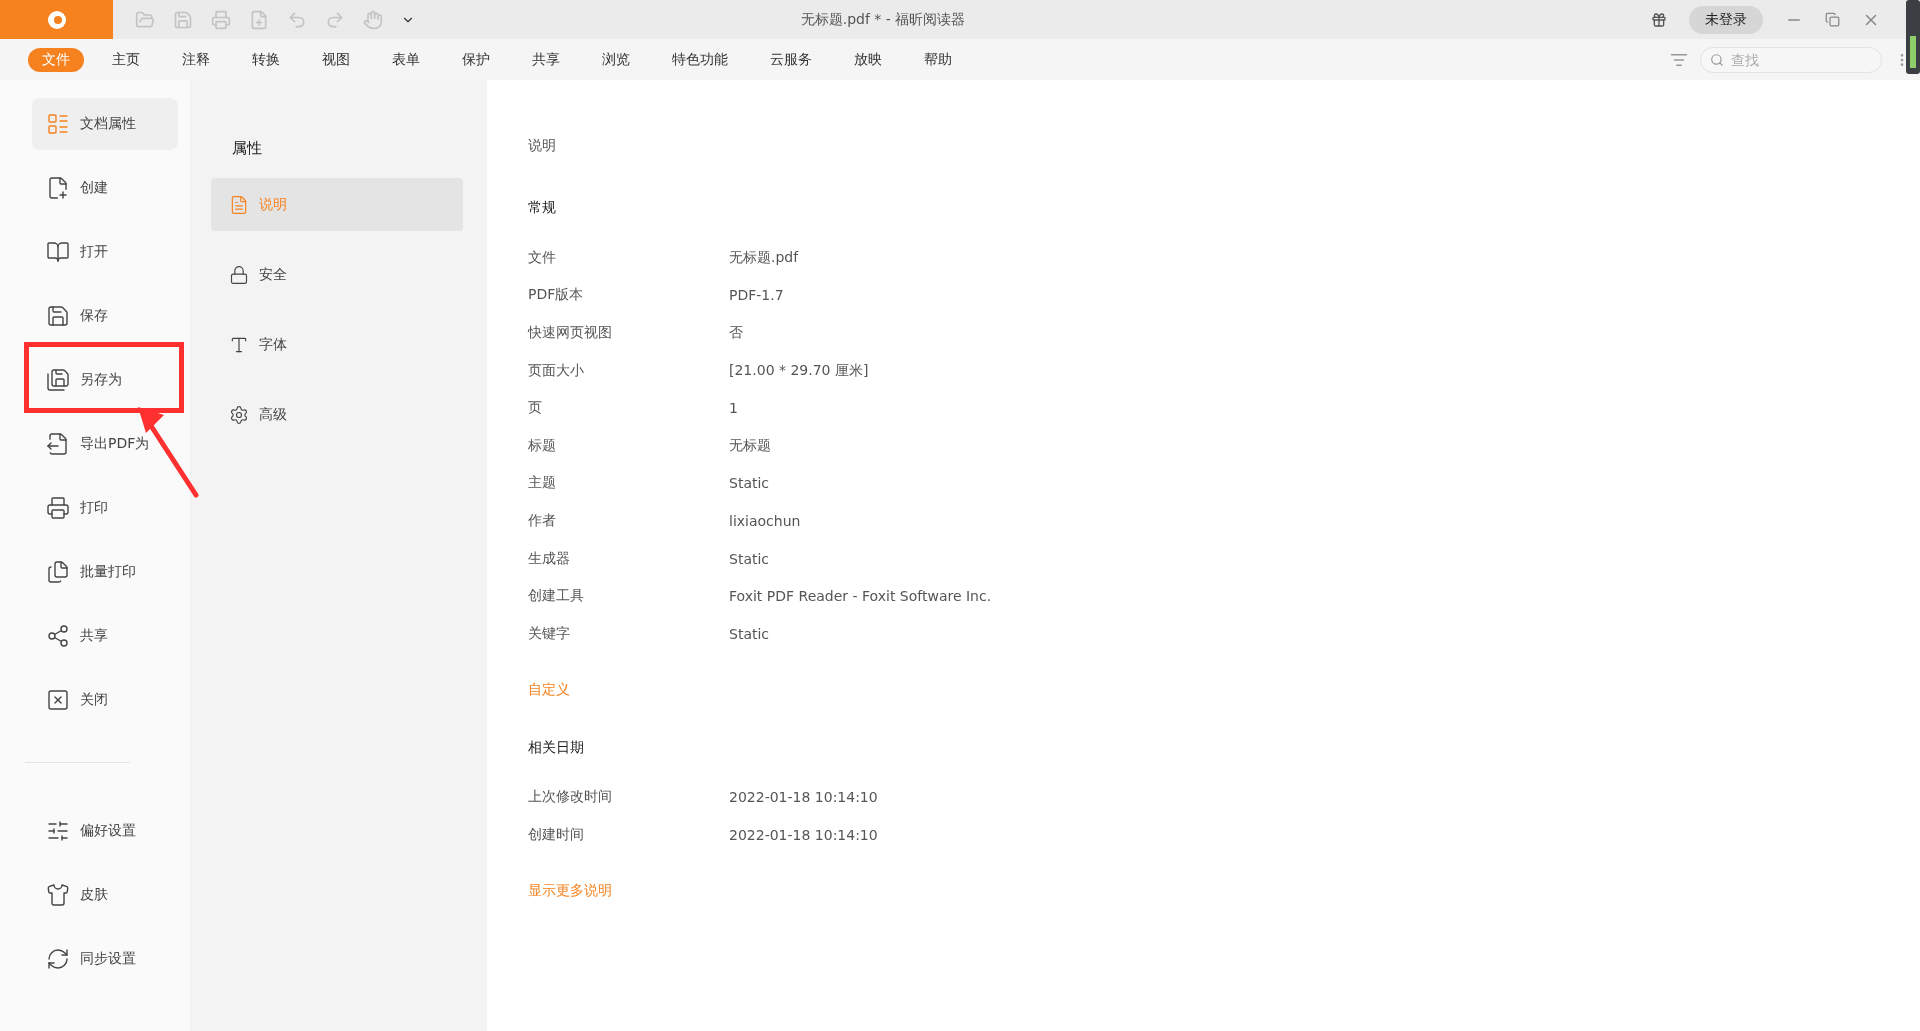 Image resolution: width=1920 pixels, height=1031 pixels. I want to click on sidebar-item: 同步设置, so click(105, 959).